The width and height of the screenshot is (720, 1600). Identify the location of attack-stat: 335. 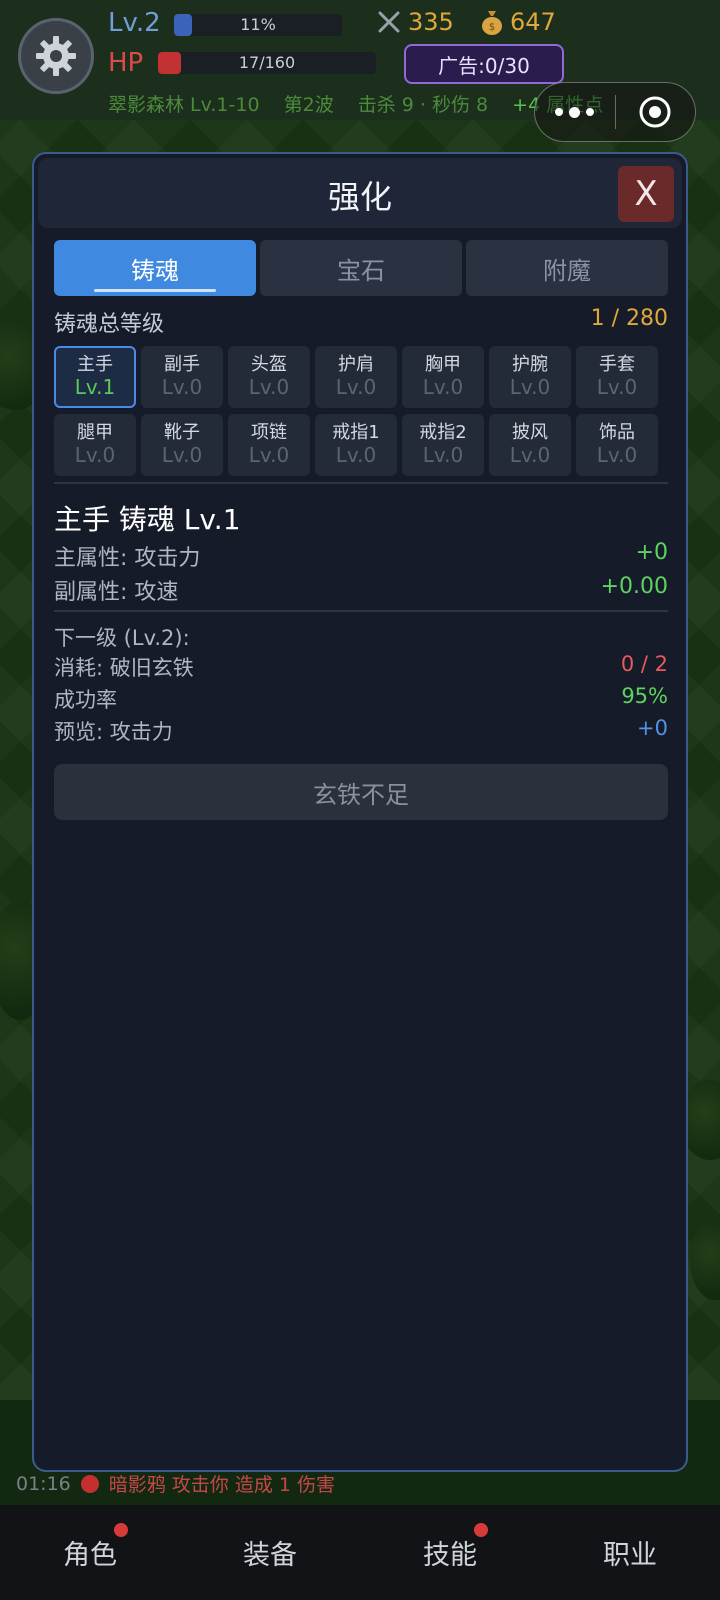
(415, 22).